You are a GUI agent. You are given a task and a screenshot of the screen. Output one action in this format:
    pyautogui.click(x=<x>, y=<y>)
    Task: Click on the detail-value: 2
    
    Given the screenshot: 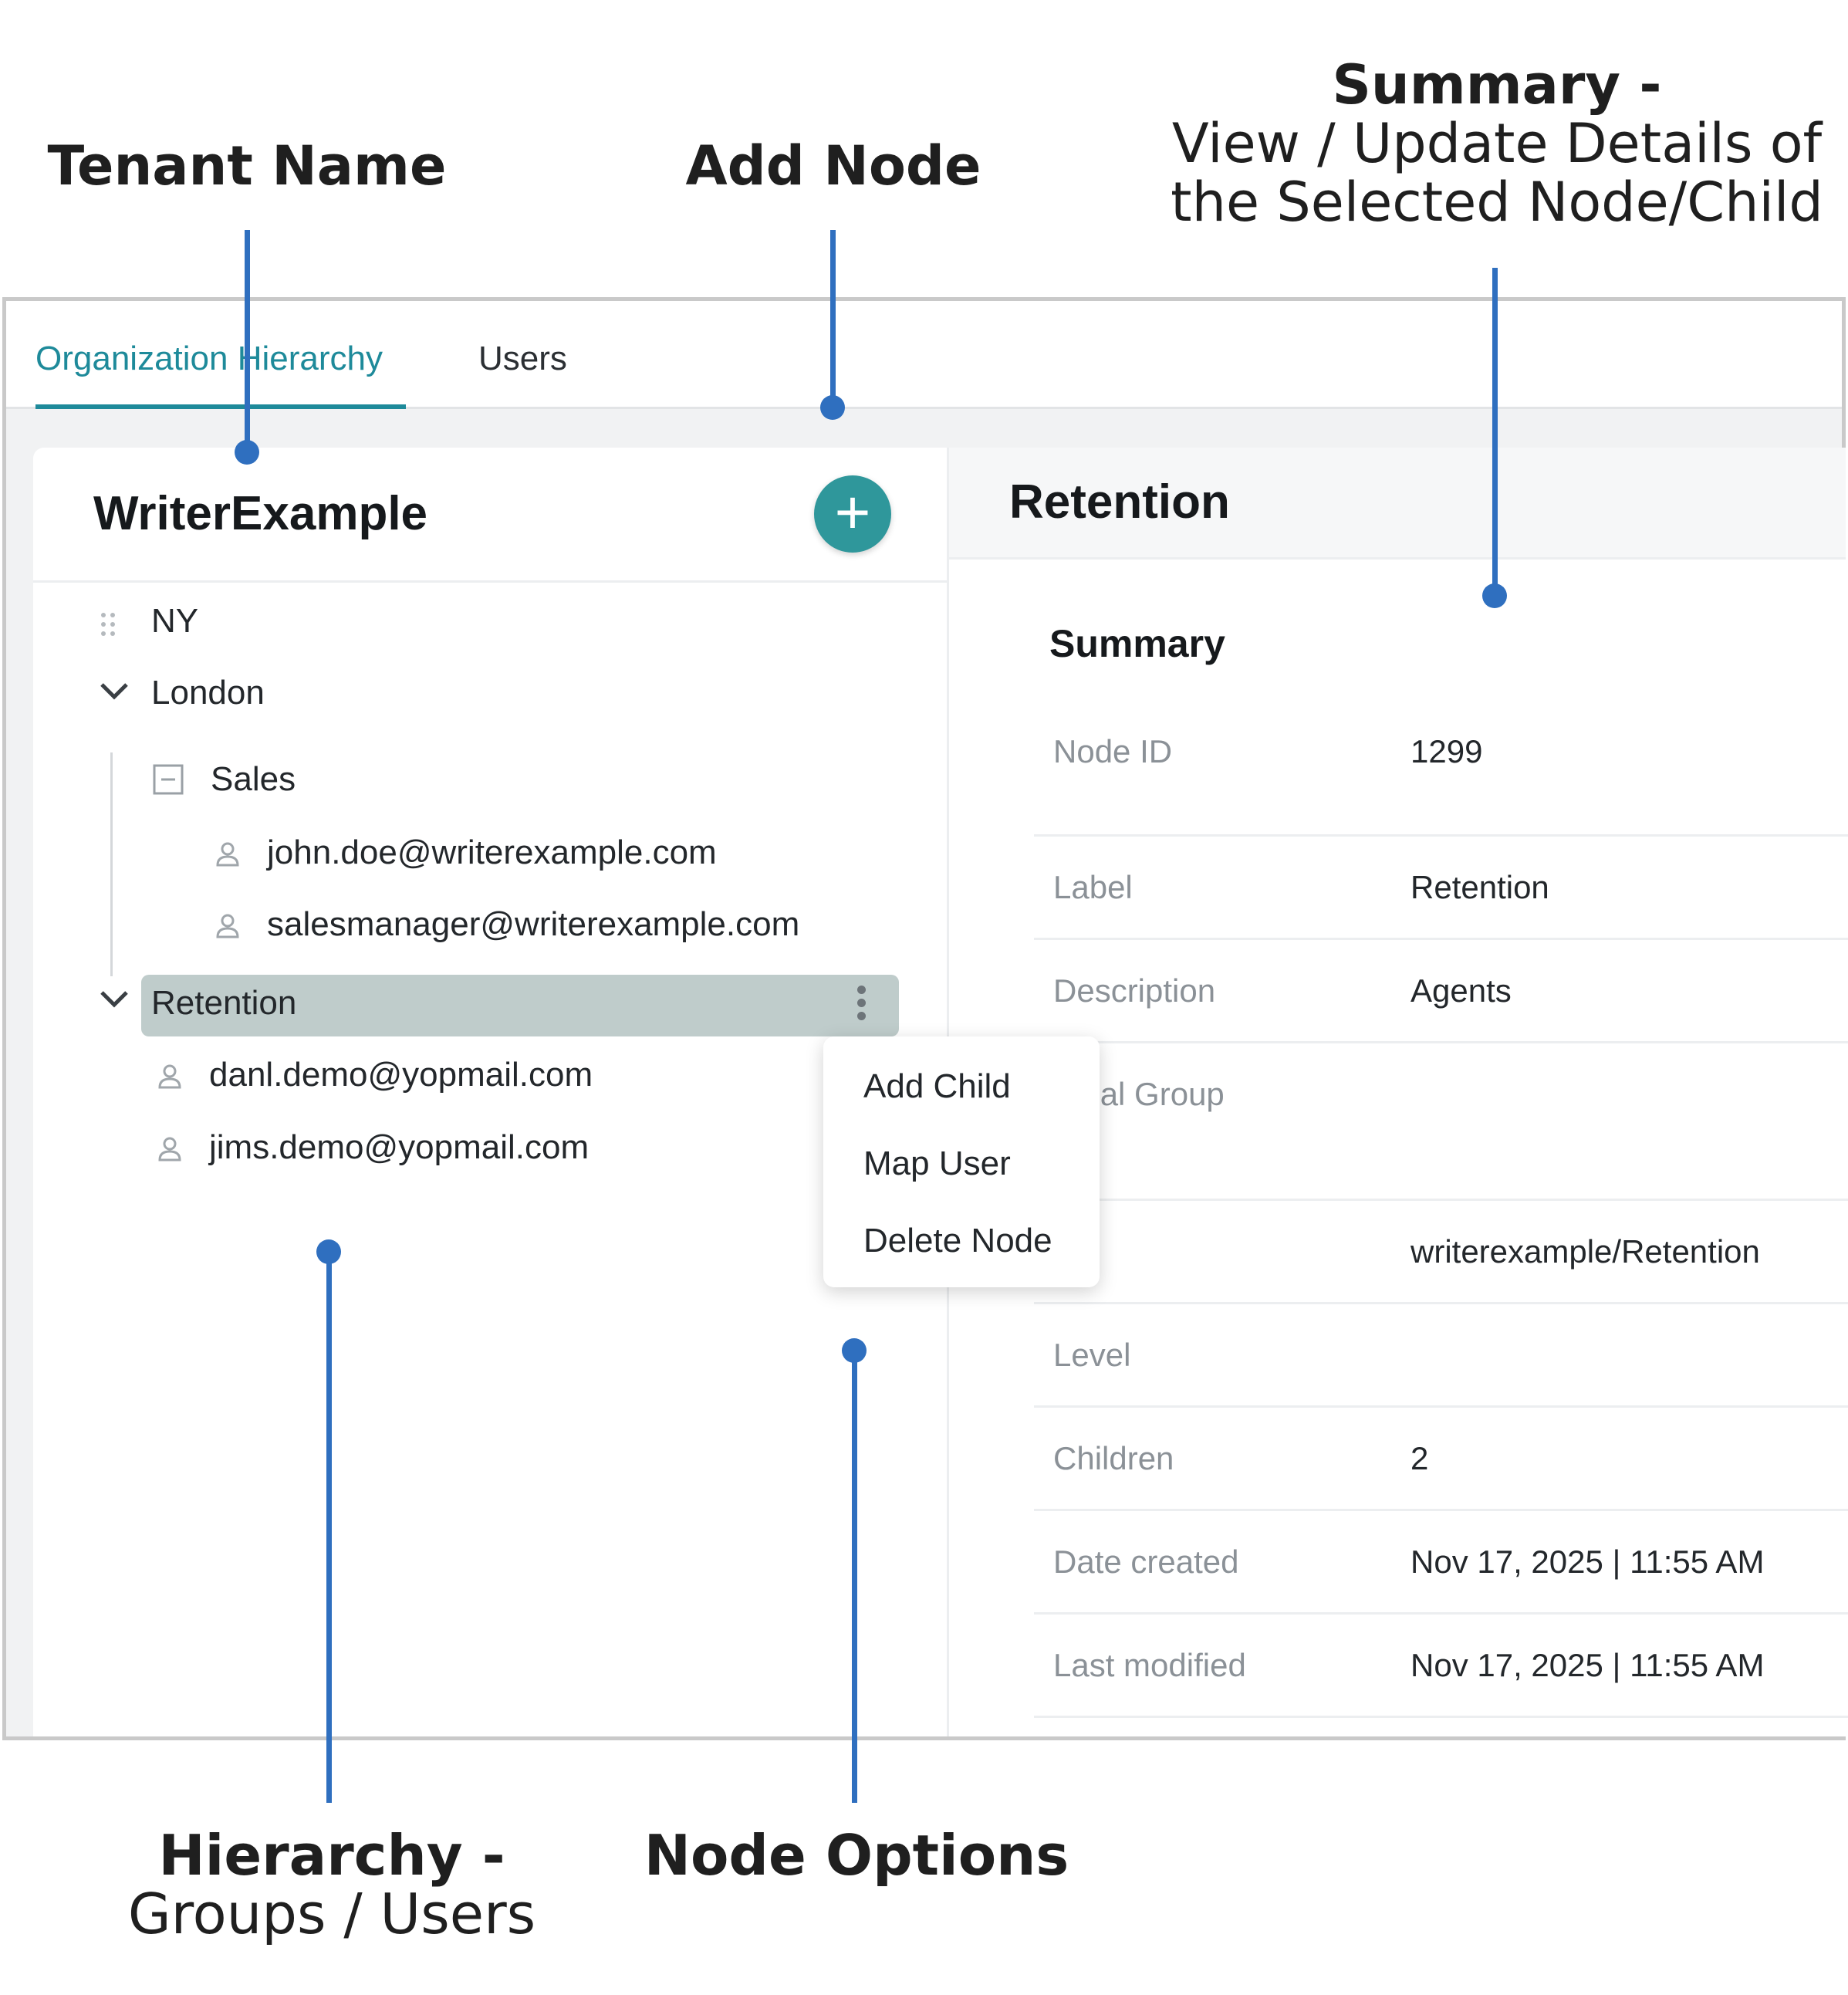 What is the action you would take?
    pyautogui.click(x=1420, y=1458)
    